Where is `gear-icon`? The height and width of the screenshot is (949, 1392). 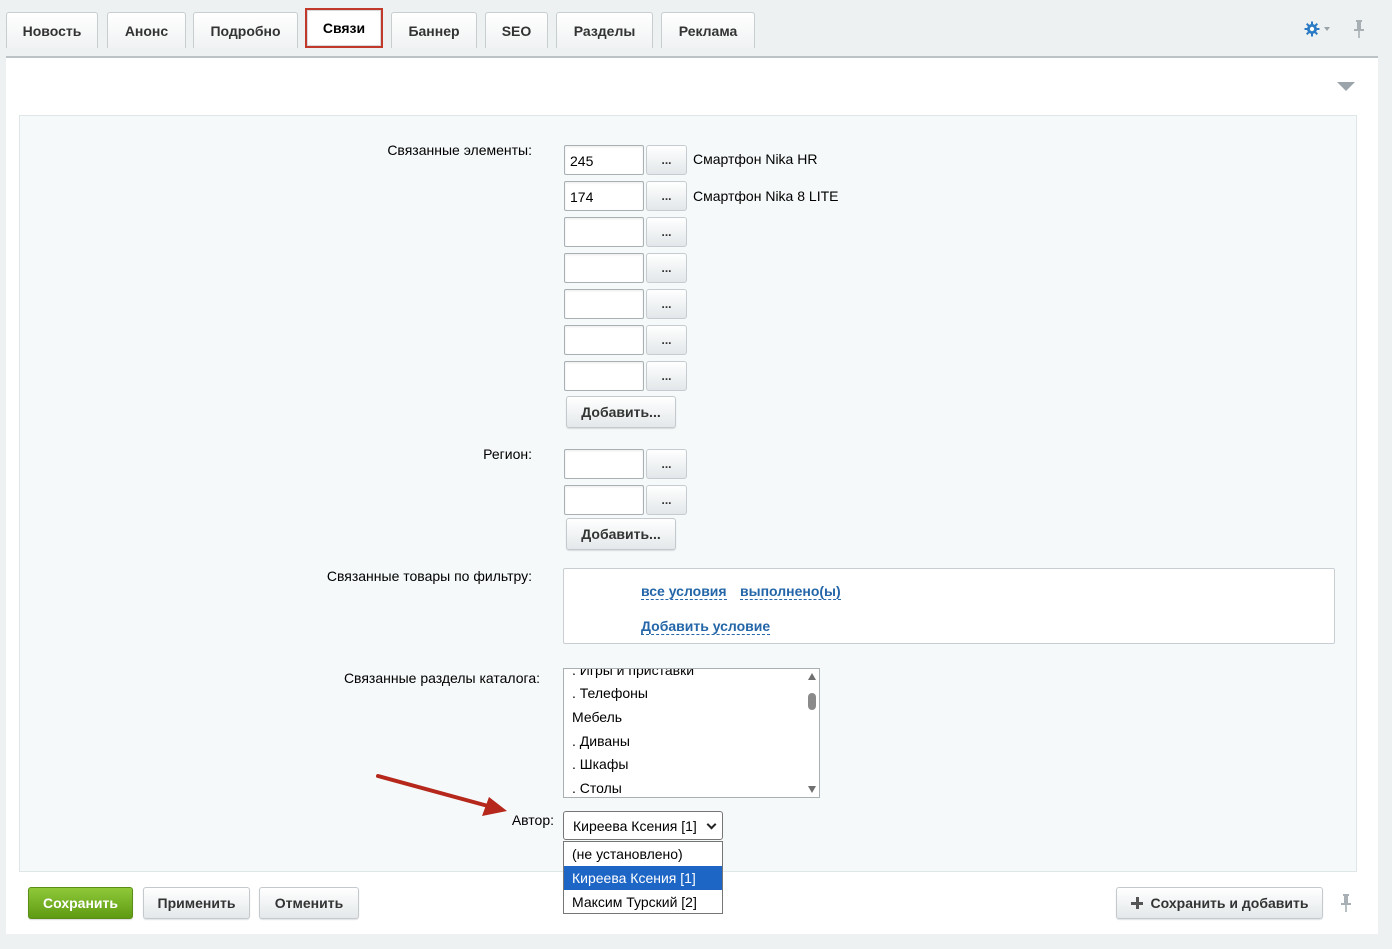
gear-icon is located at coordinates (1312, 29).